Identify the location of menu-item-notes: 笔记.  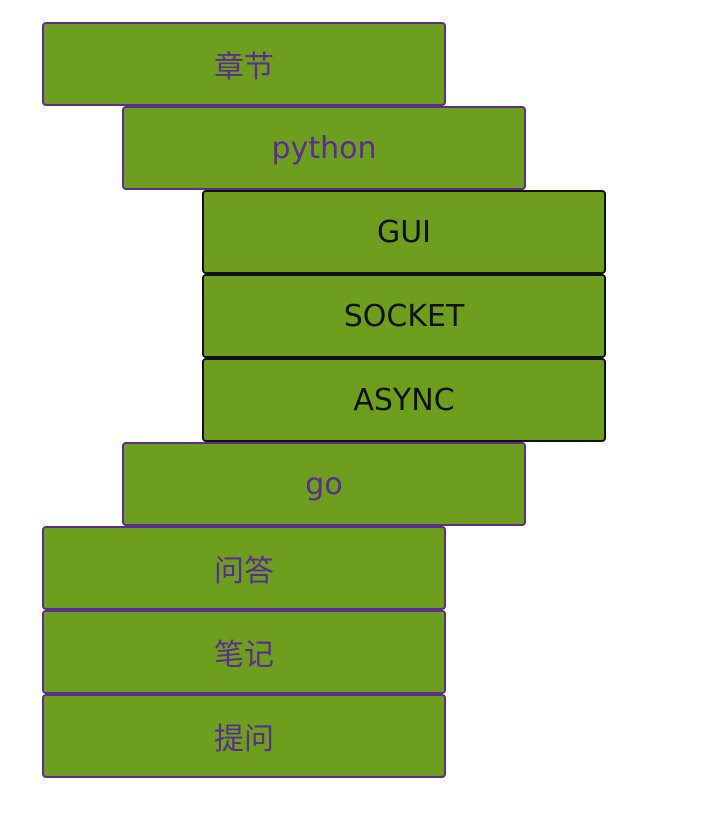
(244, 652).